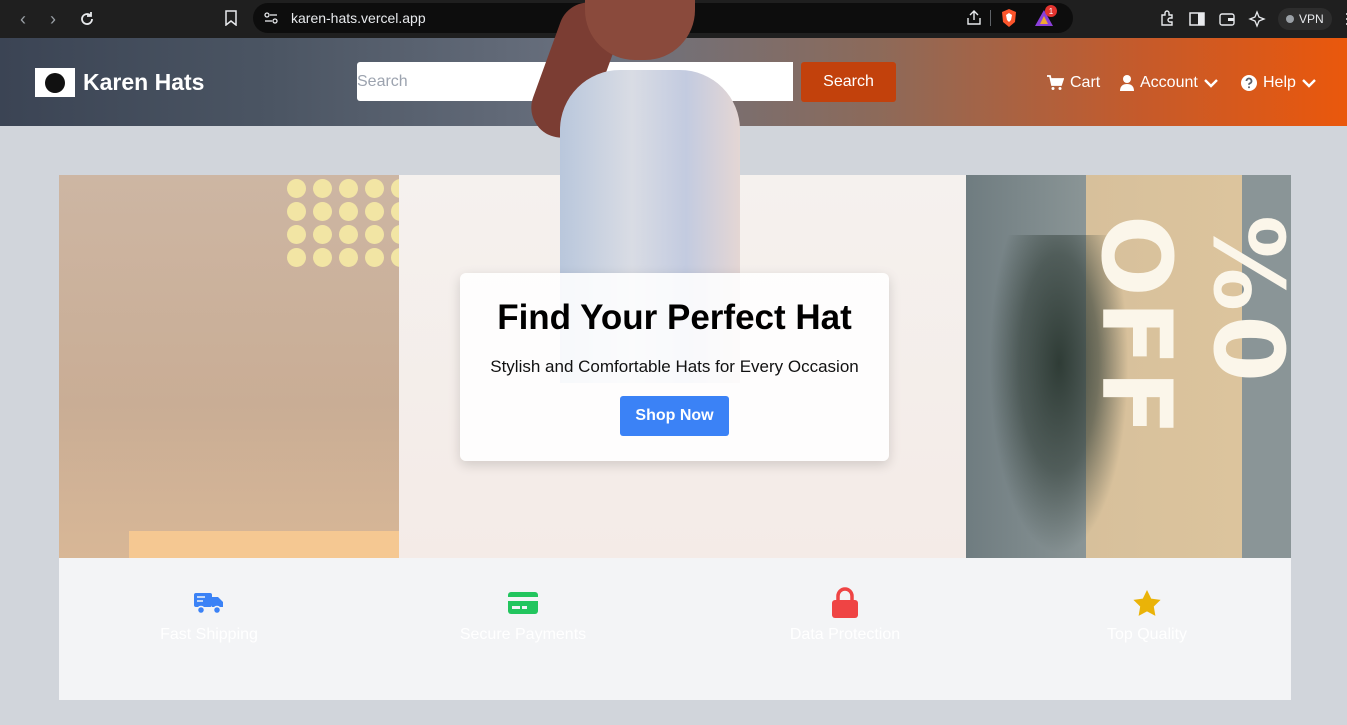  I want to click on feature-label: Fast Shipping, so click(209, 634).